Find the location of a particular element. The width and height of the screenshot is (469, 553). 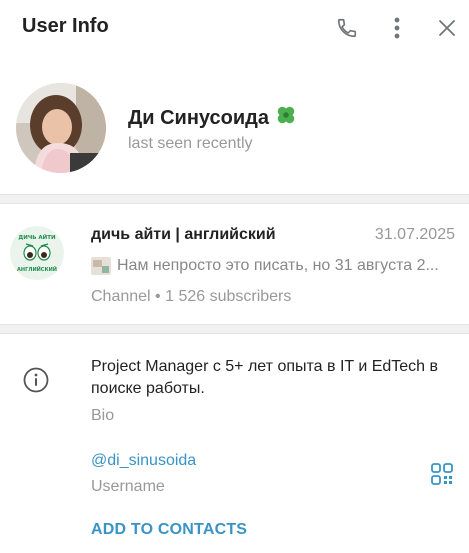

close-icon is located at coordinates (447, 28).